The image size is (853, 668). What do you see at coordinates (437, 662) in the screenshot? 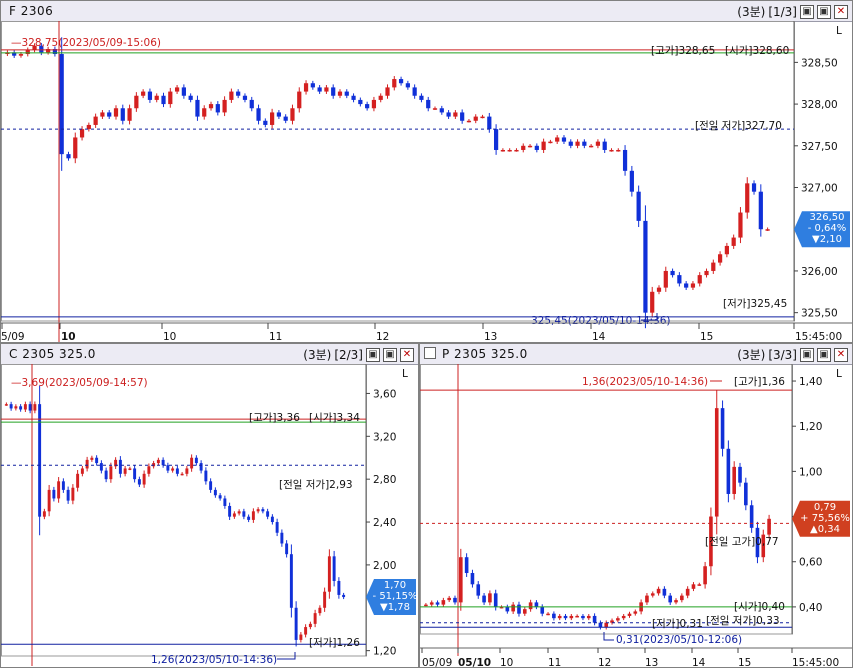
I see `x-tick-label: 05/09` at bounding box center [437, 662].